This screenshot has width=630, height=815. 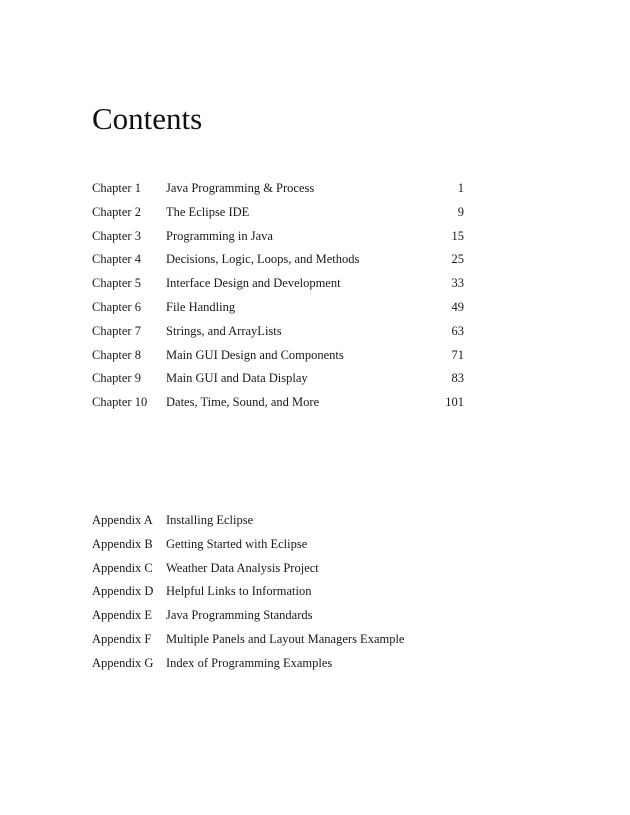 What do you see at coordinates (243, 402) in the screenshot?
I see `chapter-title: Dates, Time, Sound, and More` at bounding box center [243, 402].